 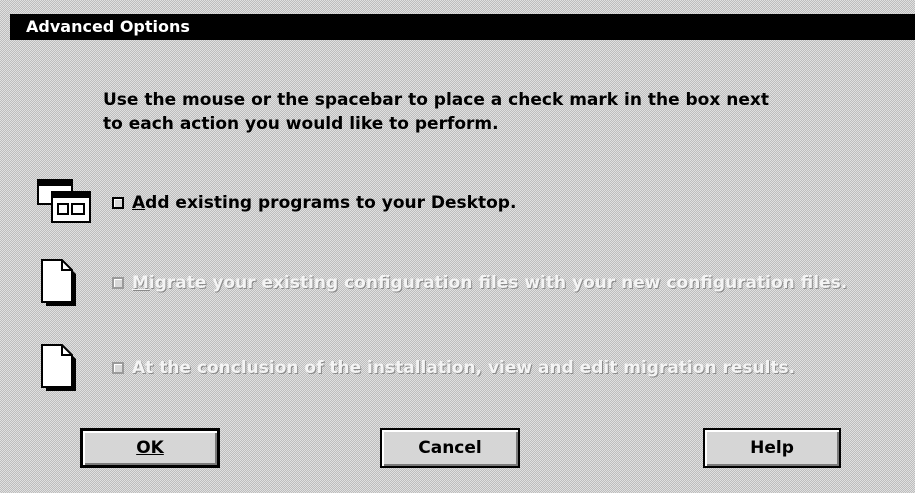 I want to click on help-button: Help, so click(x=772, y=448).